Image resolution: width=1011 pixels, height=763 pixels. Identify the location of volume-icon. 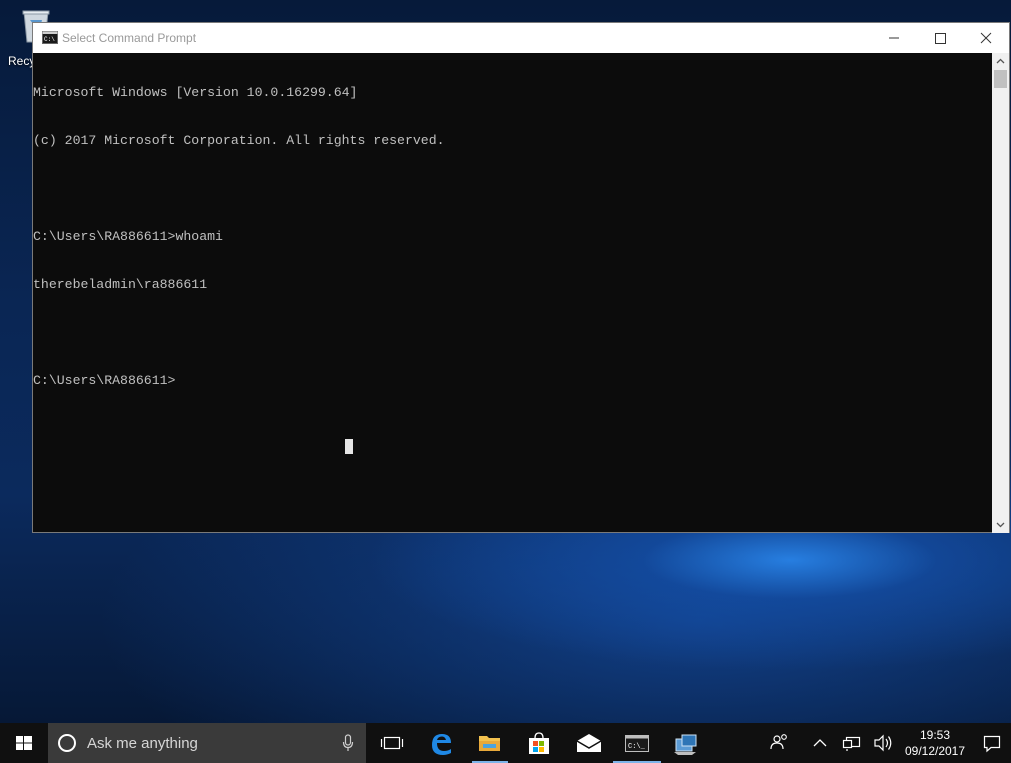
(883, 743).